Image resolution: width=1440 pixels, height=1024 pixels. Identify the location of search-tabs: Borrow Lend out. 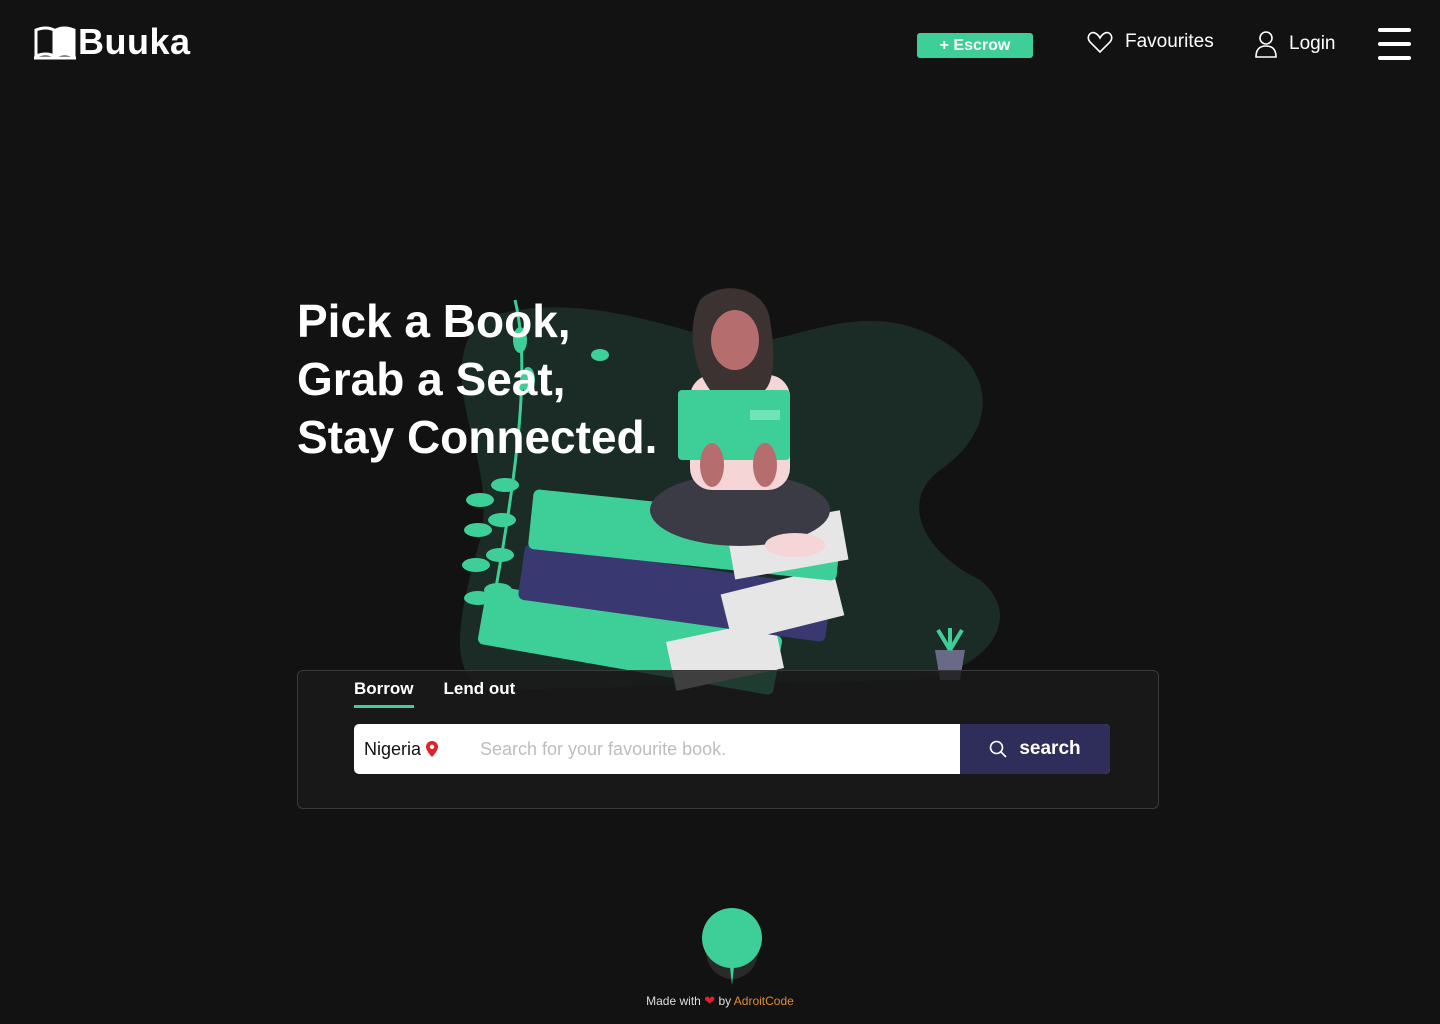
(449, 693).